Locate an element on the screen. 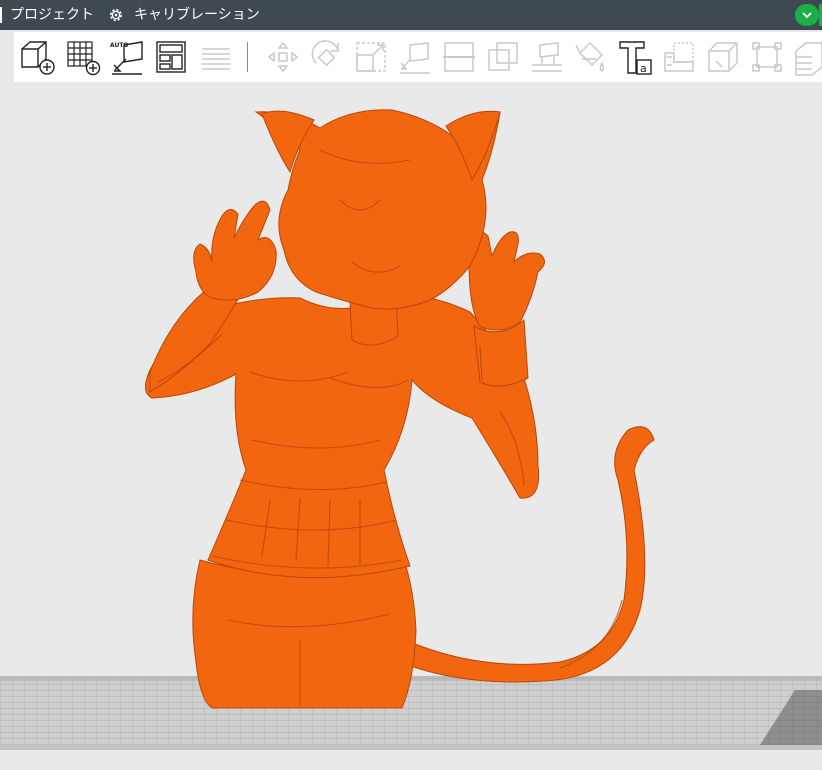 This screenshot has height=770, width=822. support-paint-icon is located at coordinates (547, 57).